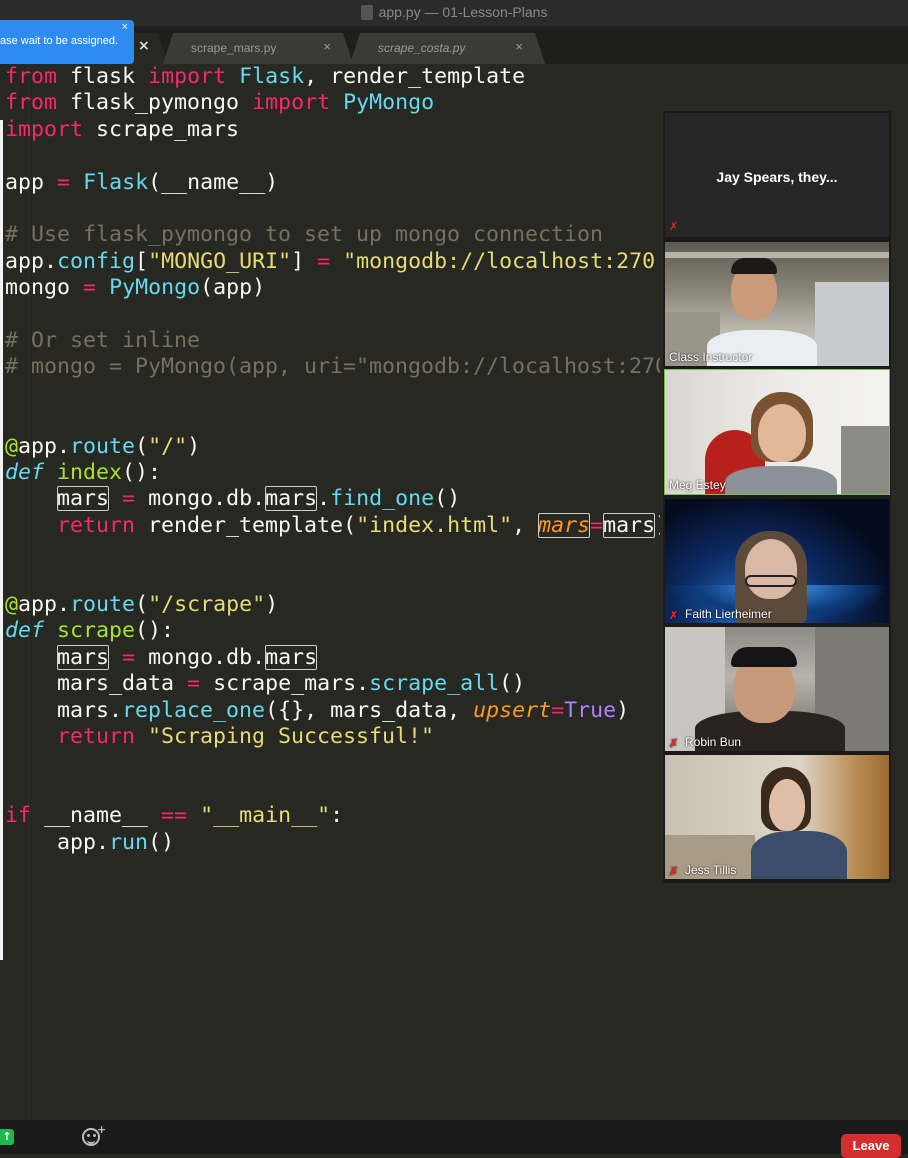  Describe the element at coordinates (246, 736) in the screenshot. I see `code-line: return "Scraping Successful!"` at that location.